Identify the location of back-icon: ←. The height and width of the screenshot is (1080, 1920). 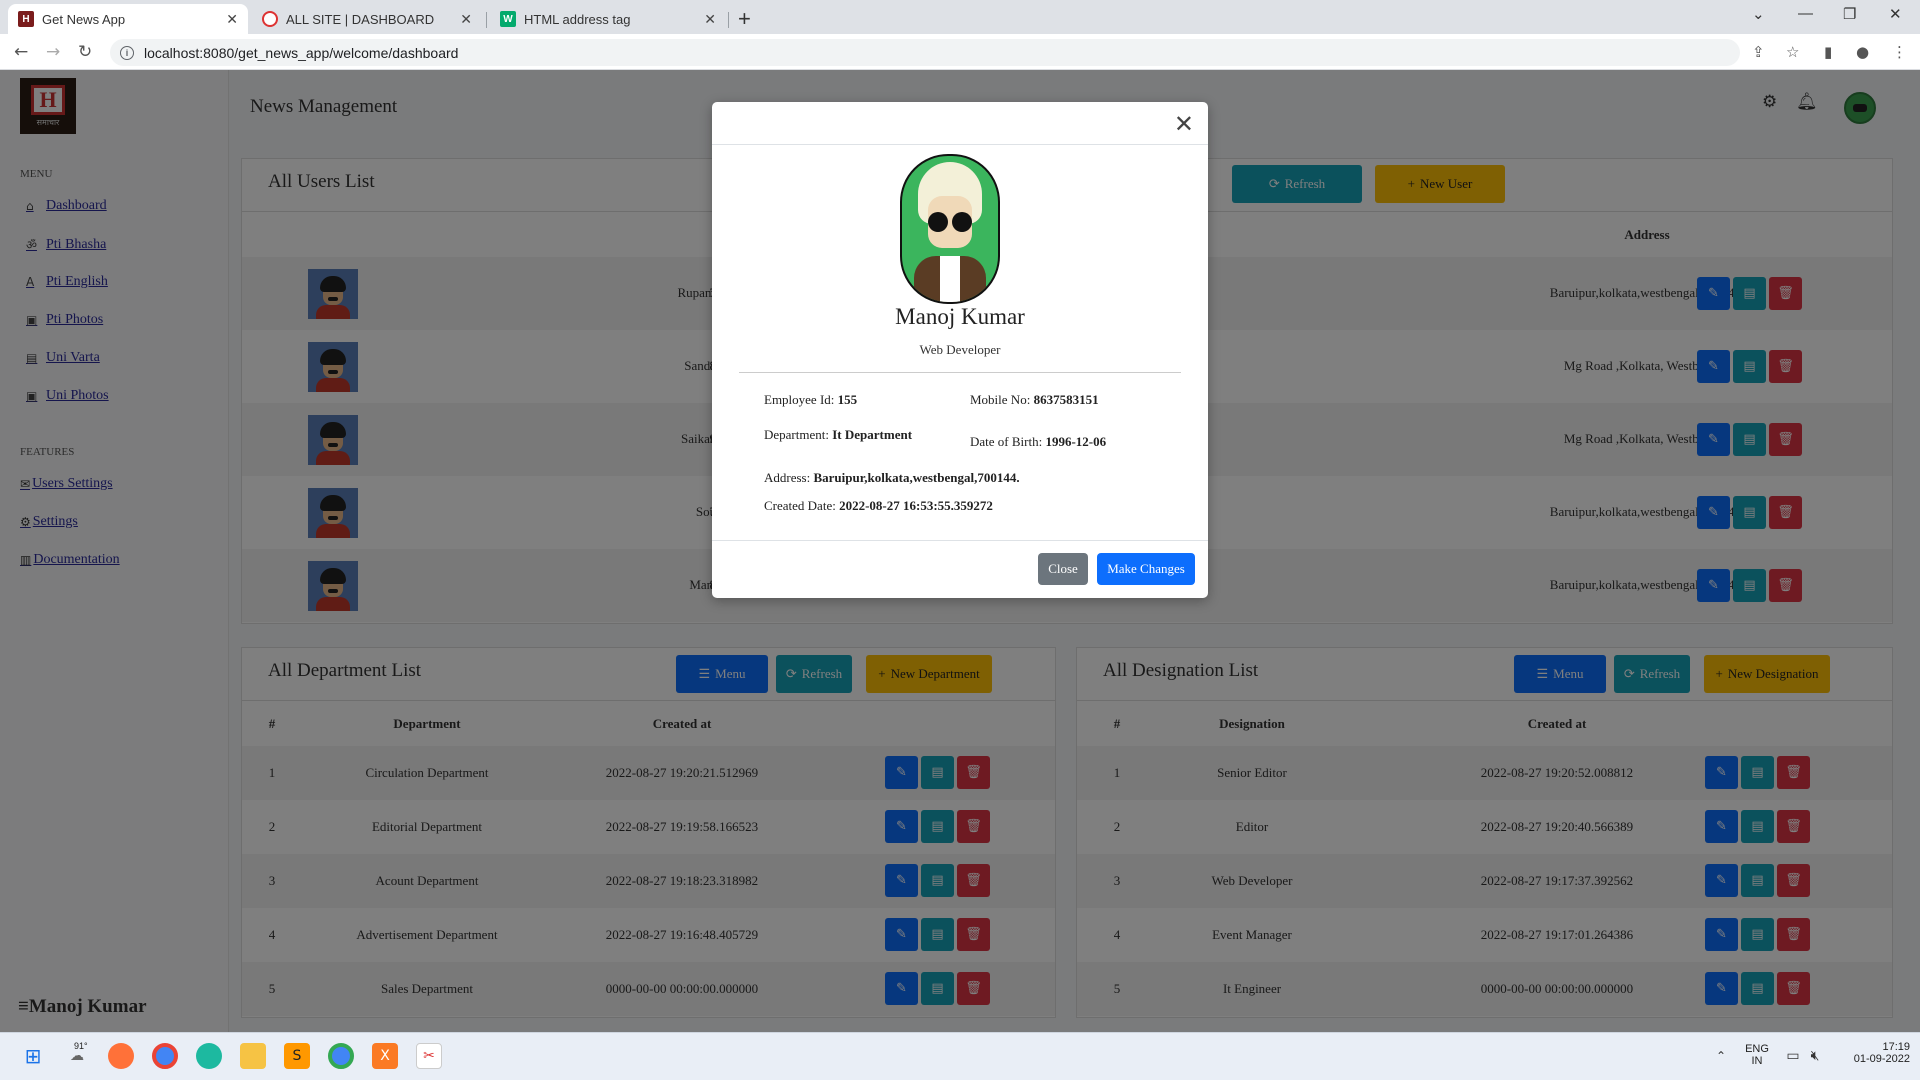
(21, 52).